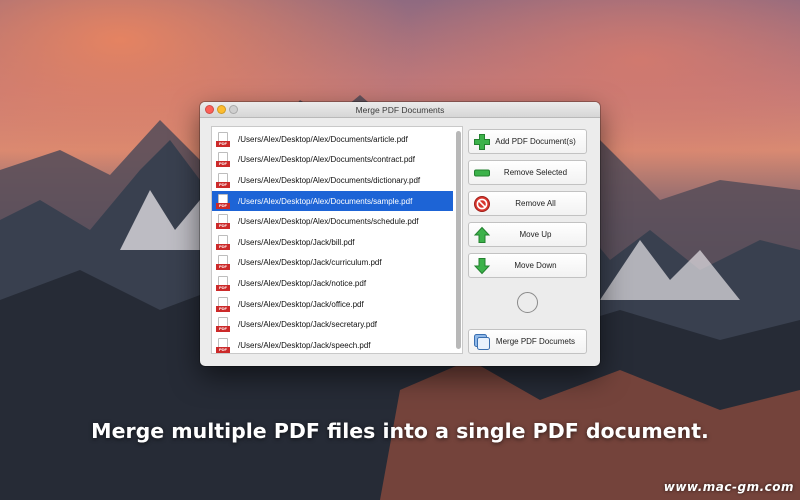  What do you see at coordinates (482, 342) in the screenshot?
I see `stacked-pages-icon` at bounding box center [482, 342].